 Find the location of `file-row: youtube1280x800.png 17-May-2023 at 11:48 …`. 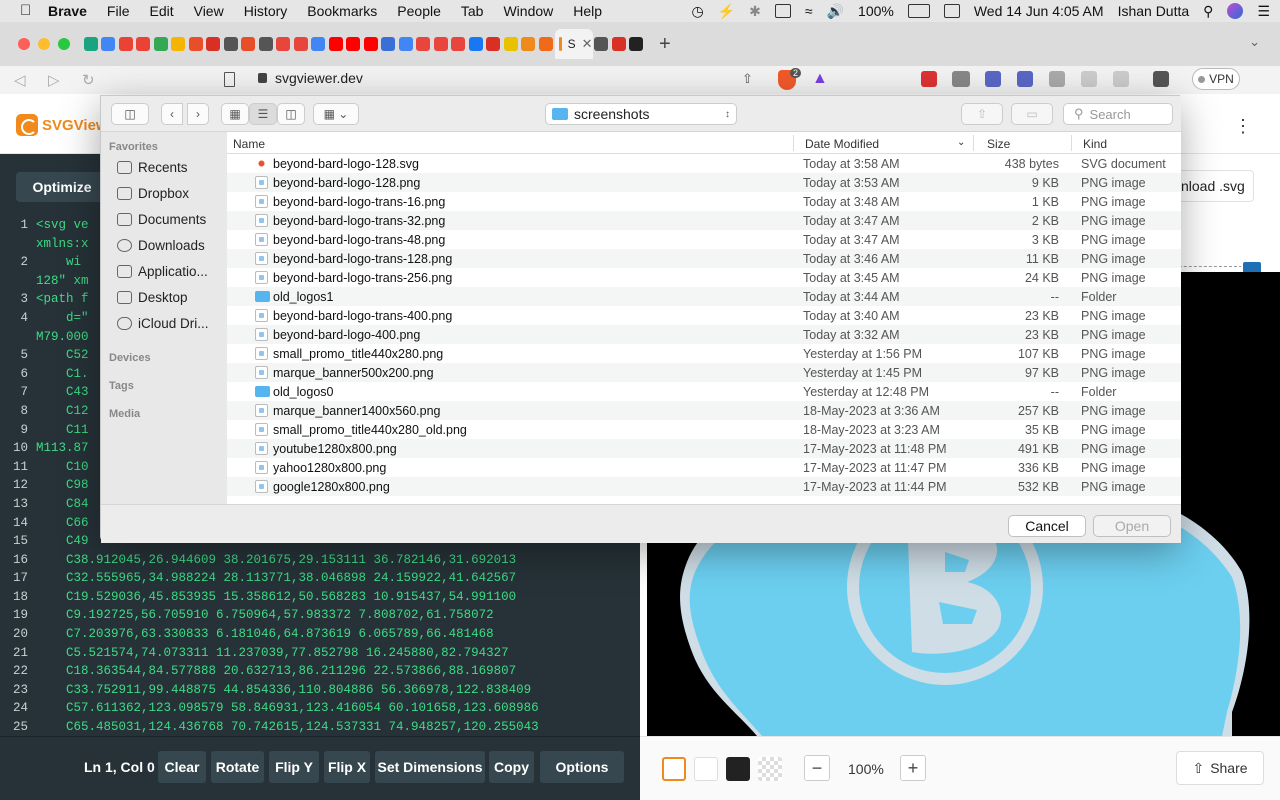

file-row: youtube1280x800.png 17-May-2023 at 11:48 … is located at coordinates (704, 448).